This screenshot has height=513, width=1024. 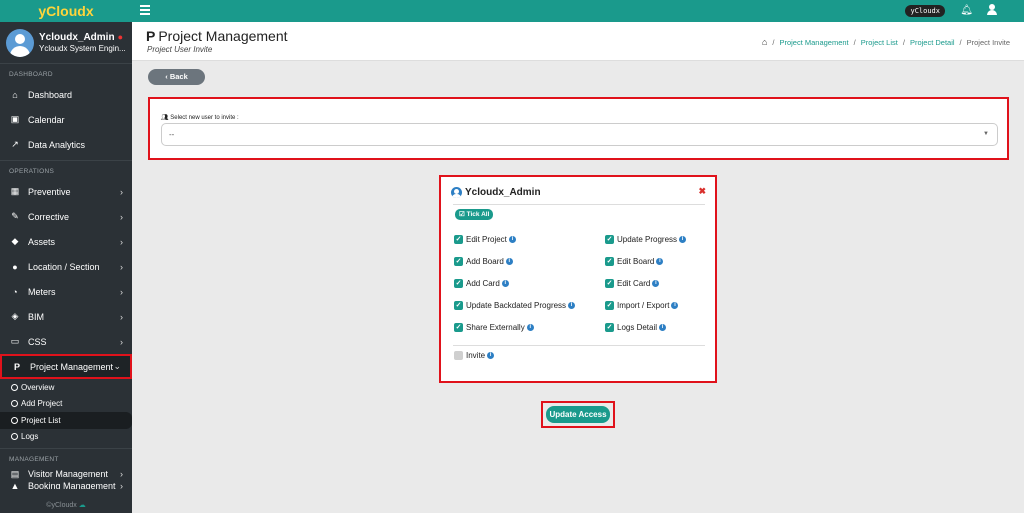 What do you see at coordinates (481, 283) in the screenshot?
I see `perm-add-card: ✓ Add Card i` at bounding box center [481, 283].